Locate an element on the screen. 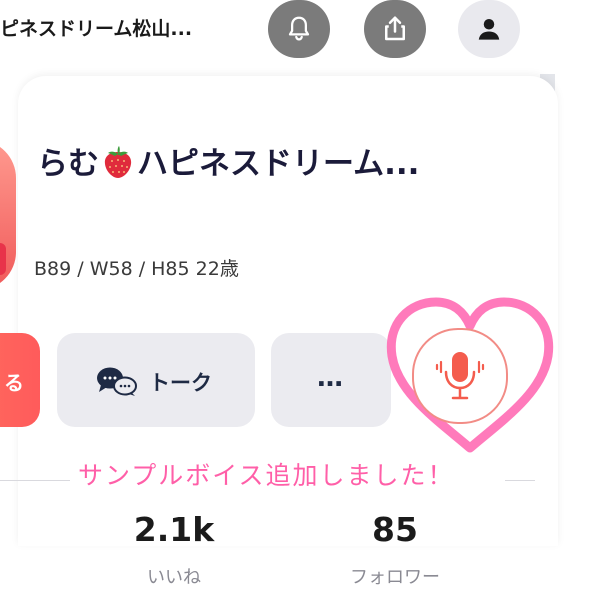  talk-button: トーク is located at coordinates (156, 380).